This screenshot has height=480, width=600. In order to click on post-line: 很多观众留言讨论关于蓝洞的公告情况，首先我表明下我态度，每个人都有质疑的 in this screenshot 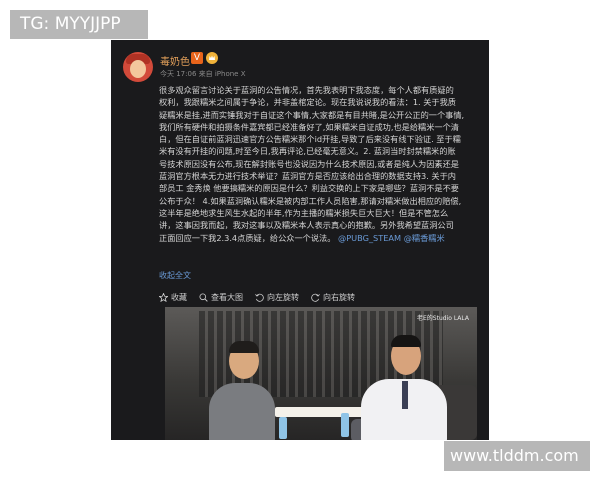, I will do `click(306, 90)`.